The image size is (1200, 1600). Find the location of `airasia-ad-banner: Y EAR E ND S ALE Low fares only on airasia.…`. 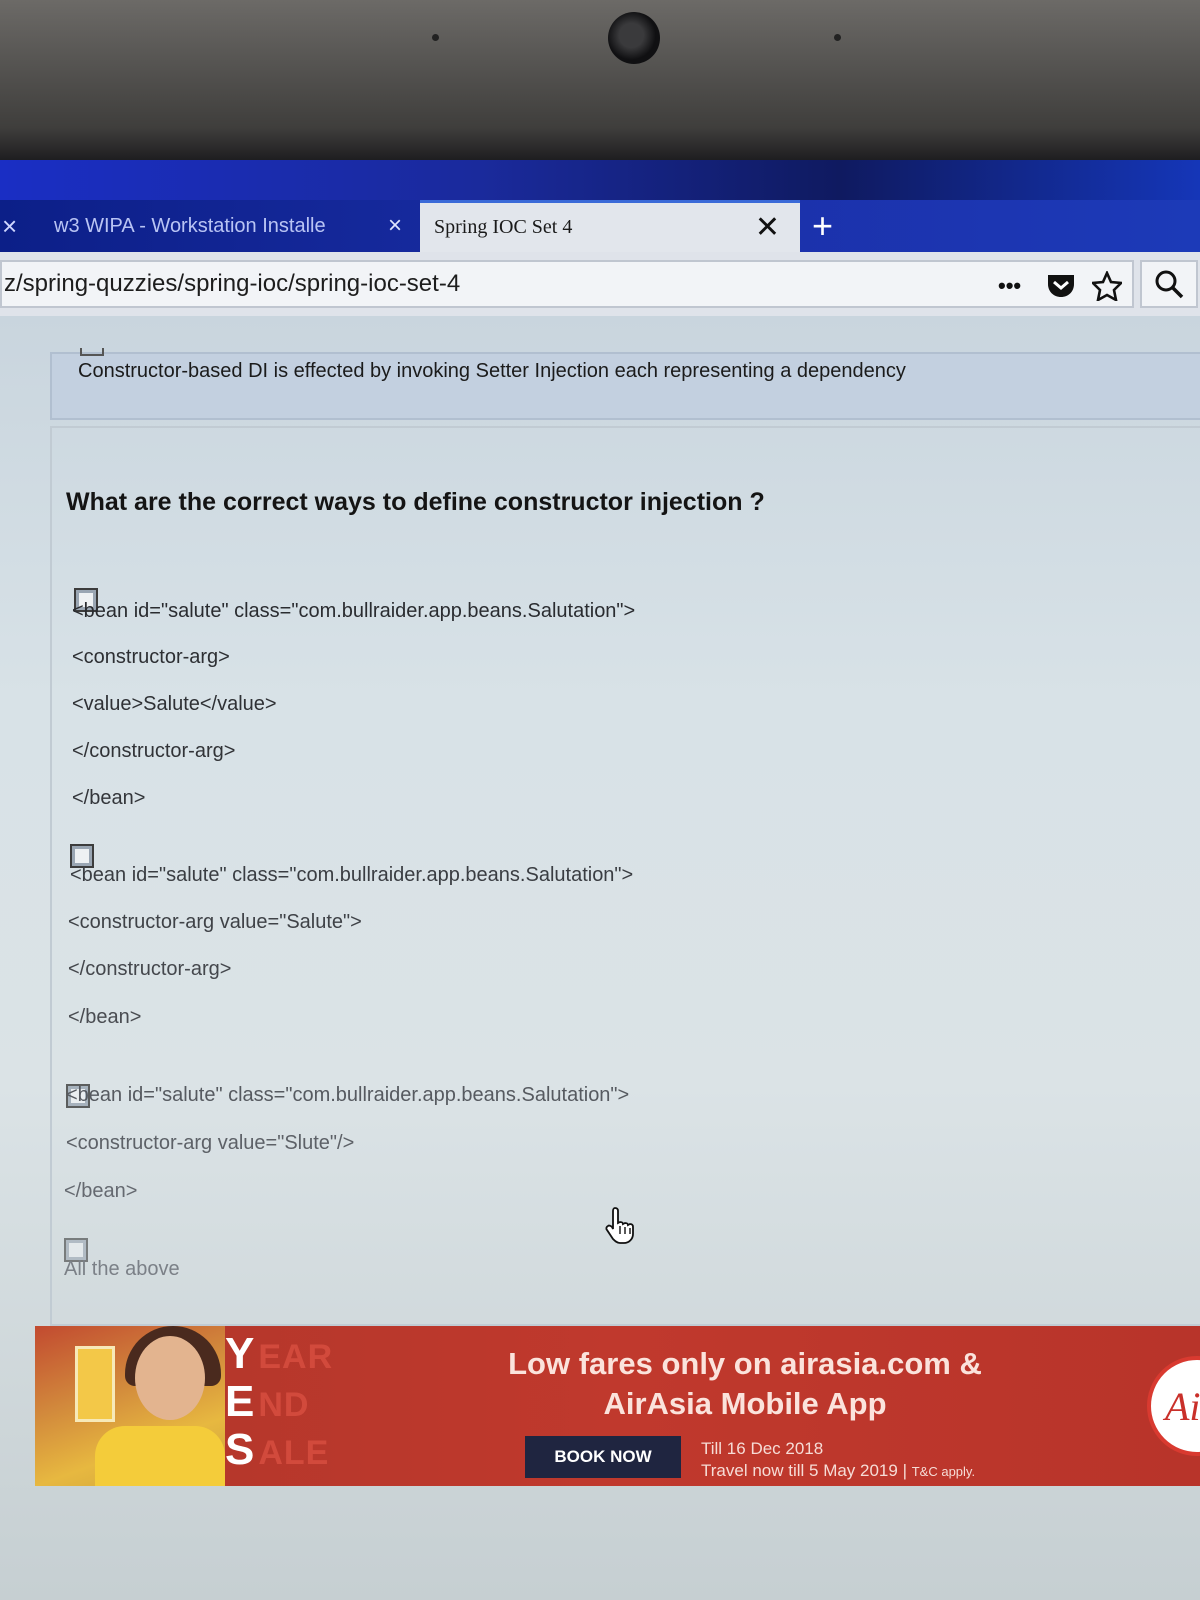

airasia-ad-banner: Y EAR E ND S ALE Low fares only on airasia.… is located at coordinates (617, 1406).